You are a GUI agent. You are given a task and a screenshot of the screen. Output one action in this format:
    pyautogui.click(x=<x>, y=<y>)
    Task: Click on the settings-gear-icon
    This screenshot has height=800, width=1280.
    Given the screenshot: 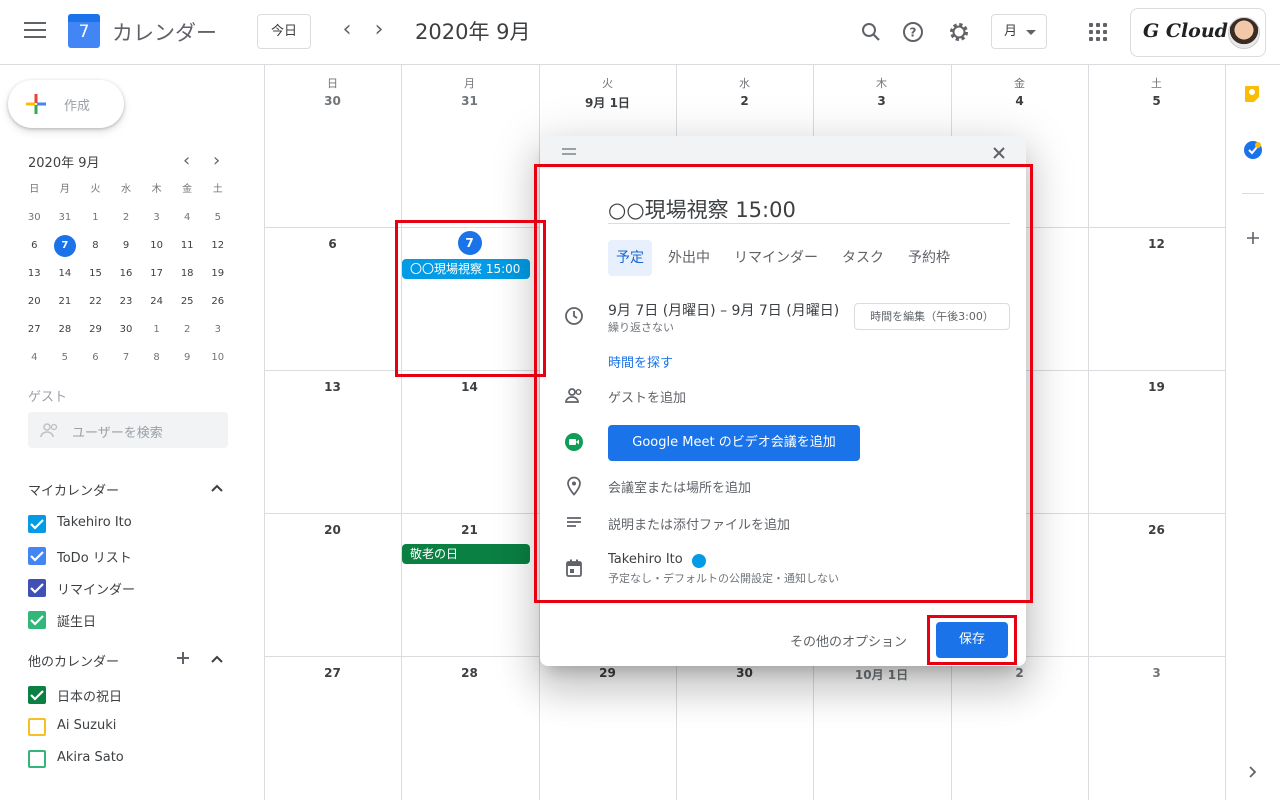 What is the action you would take?
    pyautogui.click(x=959, y=32)
    